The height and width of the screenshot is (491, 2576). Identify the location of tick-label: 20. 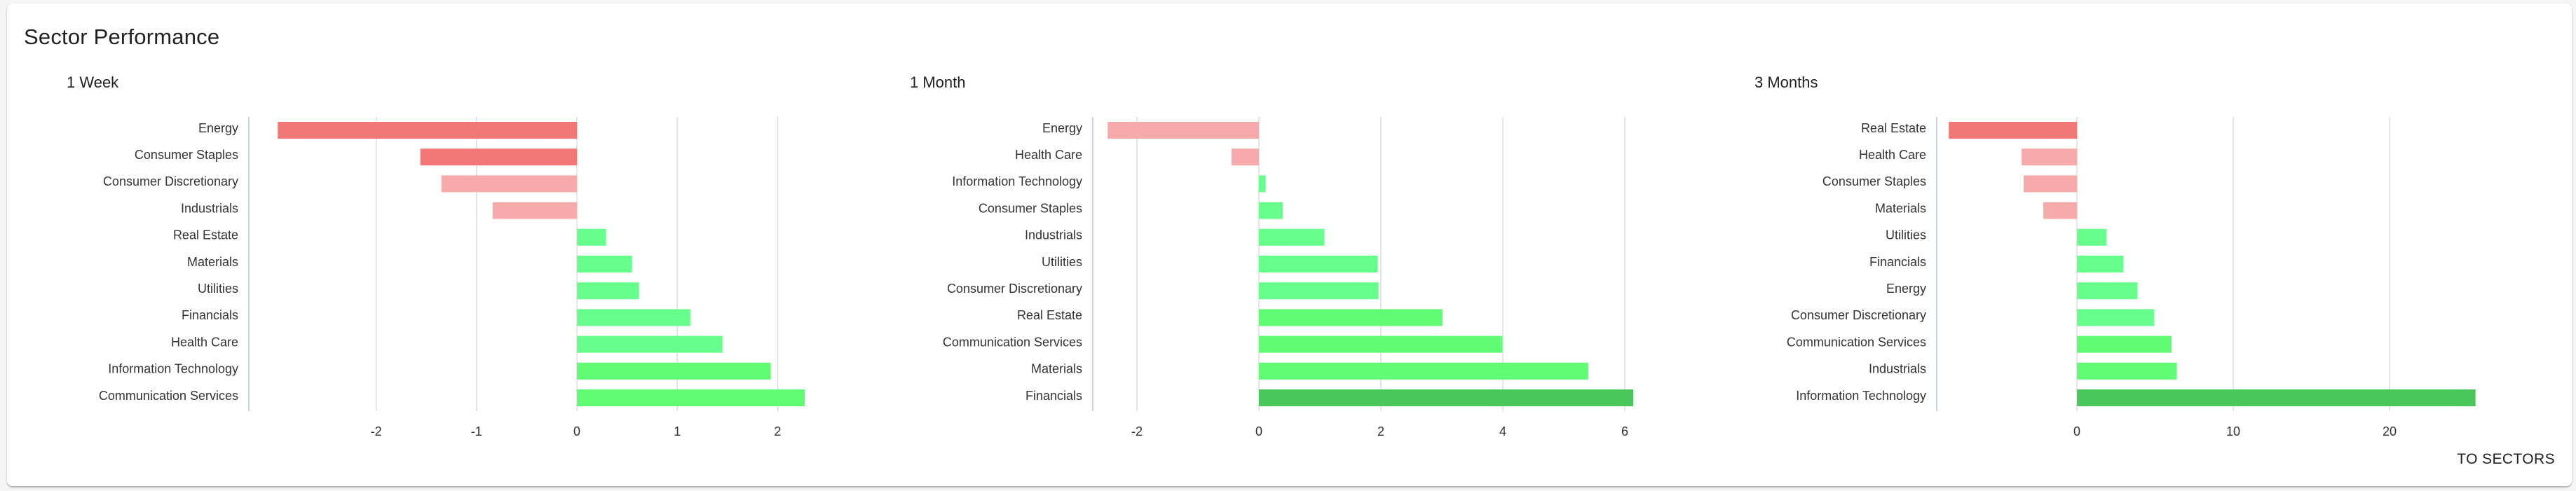
(2390, 431).